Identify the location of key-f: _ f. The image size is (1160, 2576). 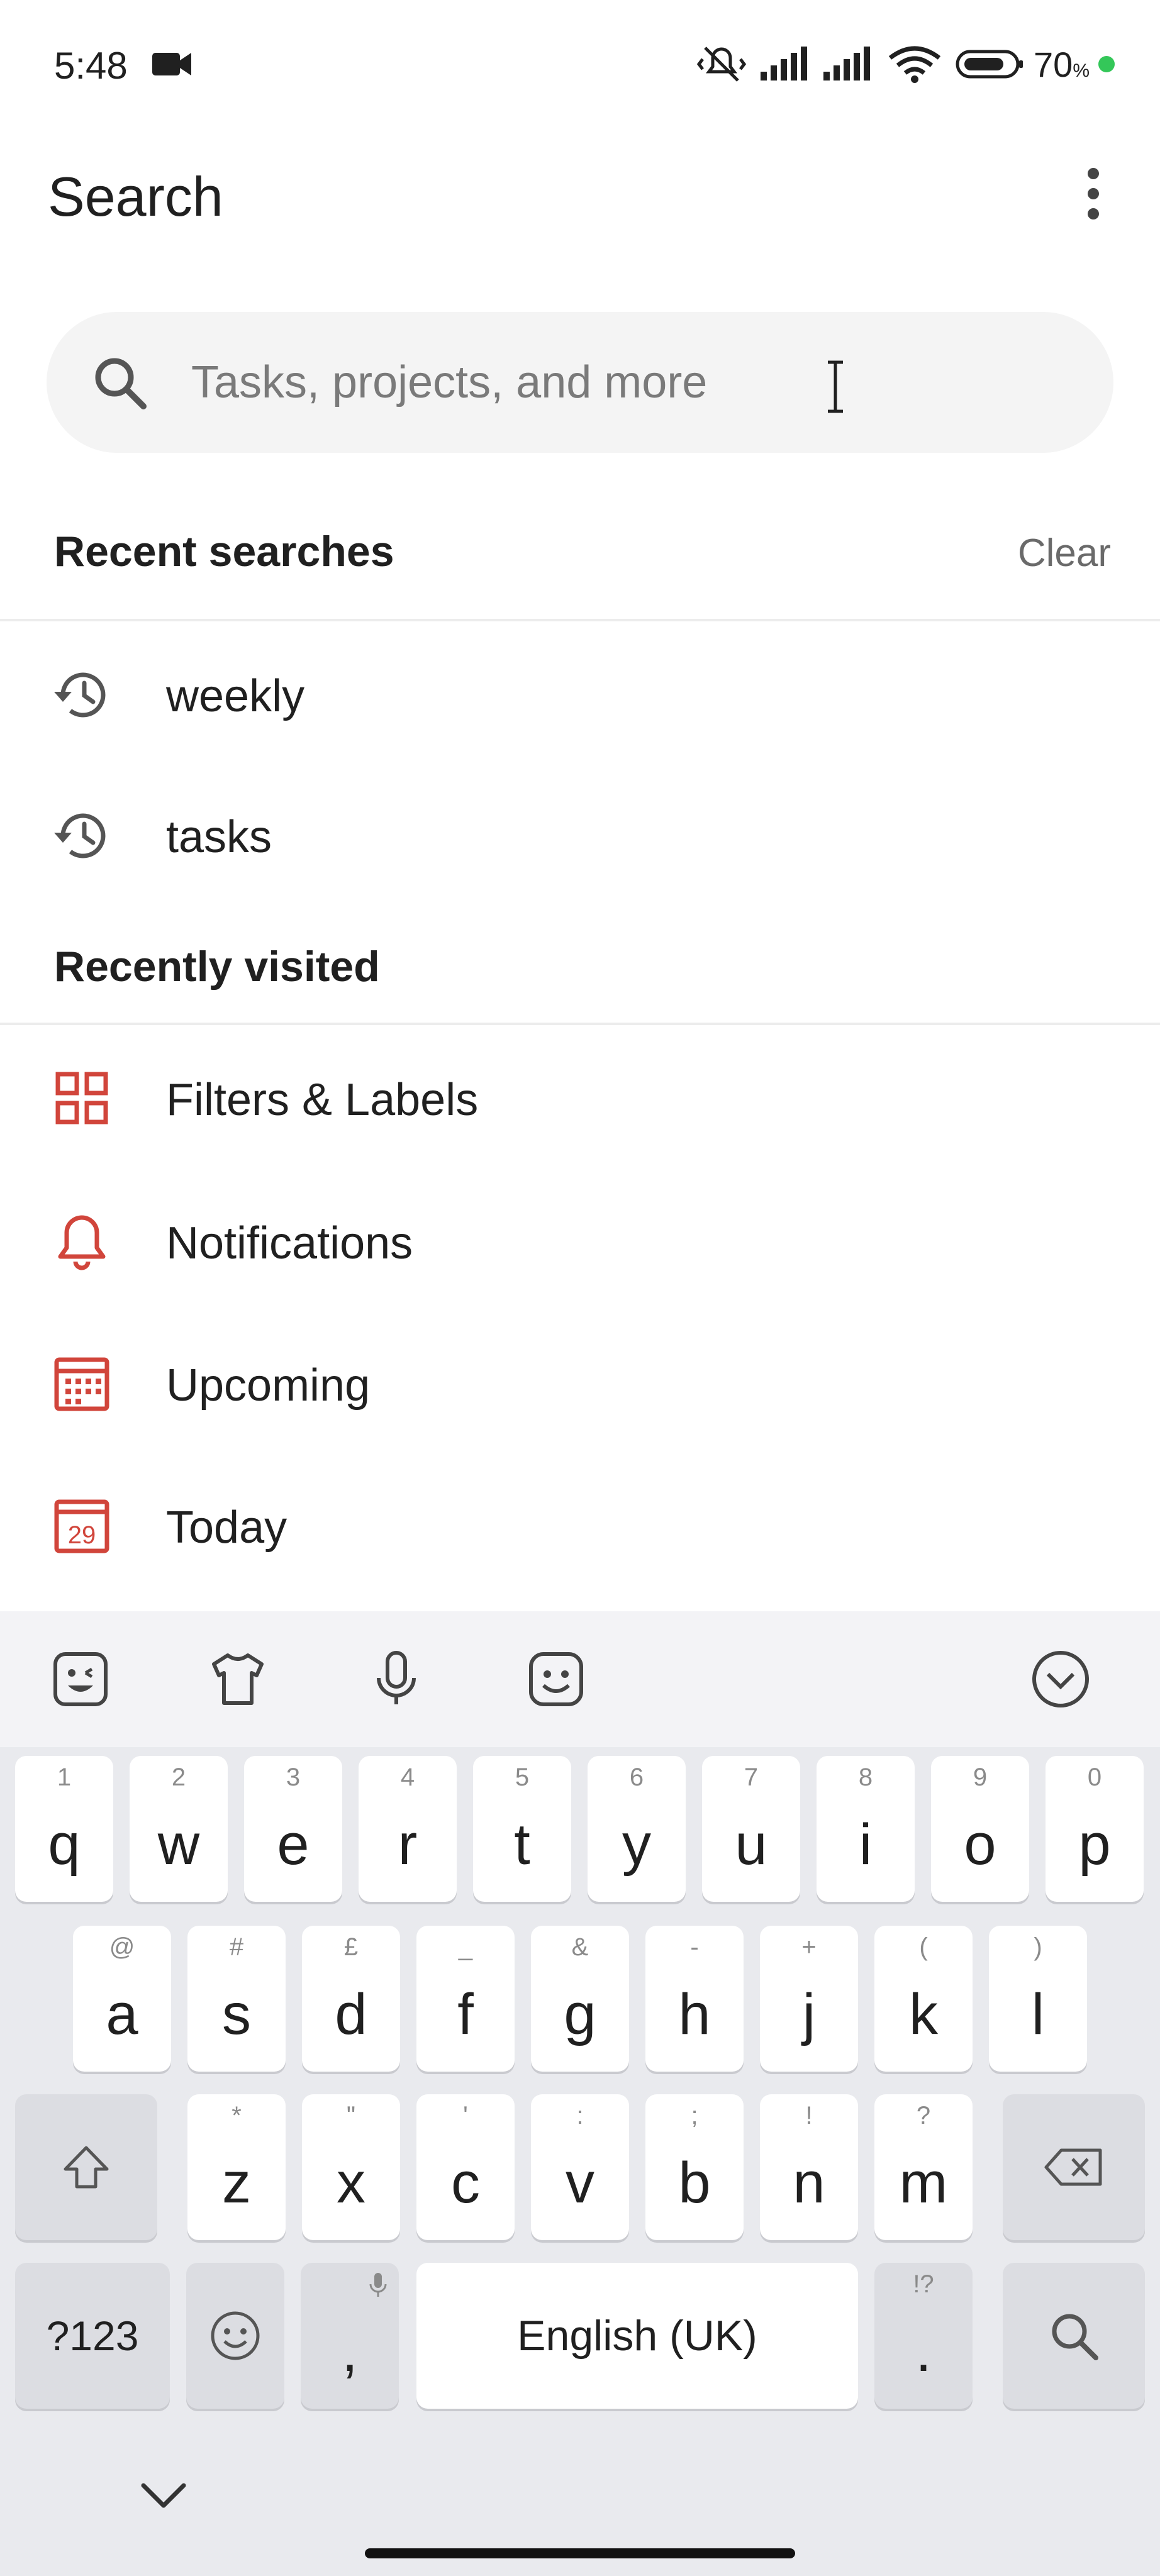
(465, 1999).